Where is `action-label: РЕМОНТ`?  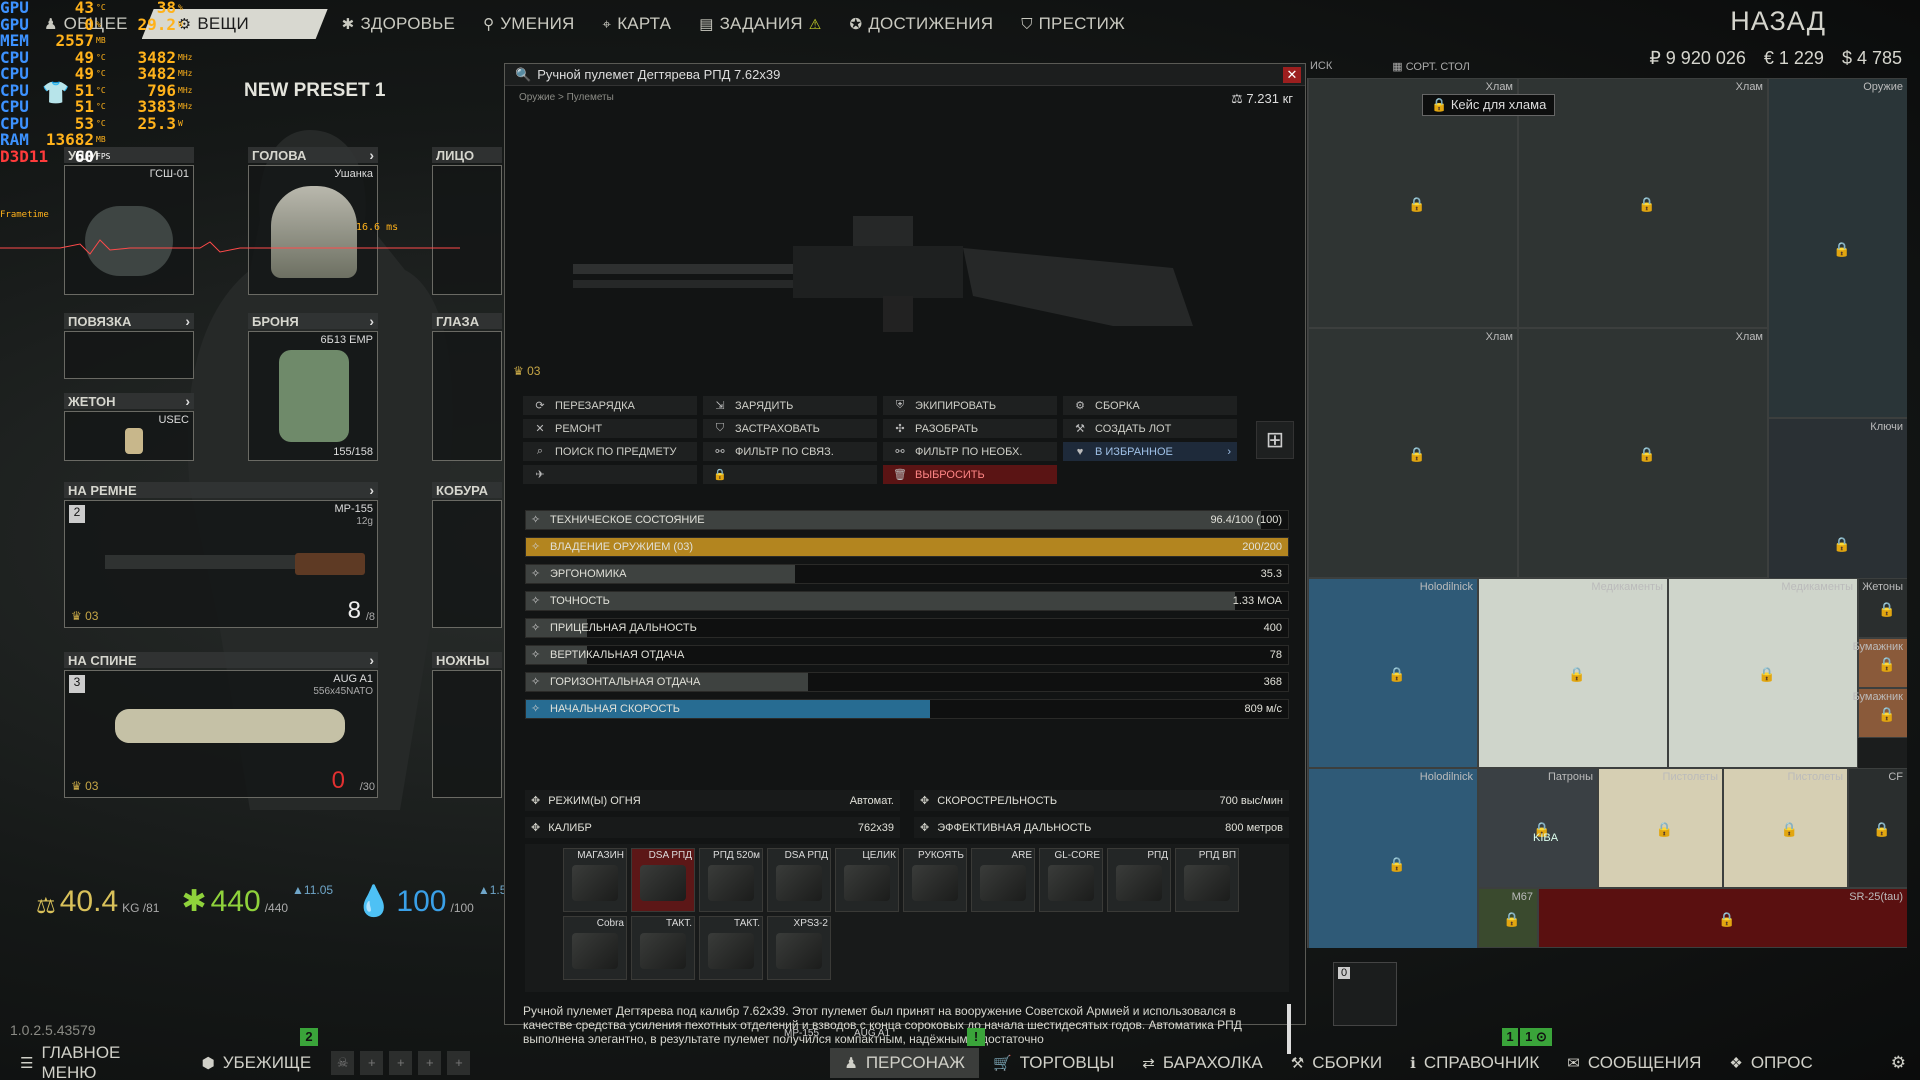 action-label: РЕМОНТ is located at coordinates (579, 428).